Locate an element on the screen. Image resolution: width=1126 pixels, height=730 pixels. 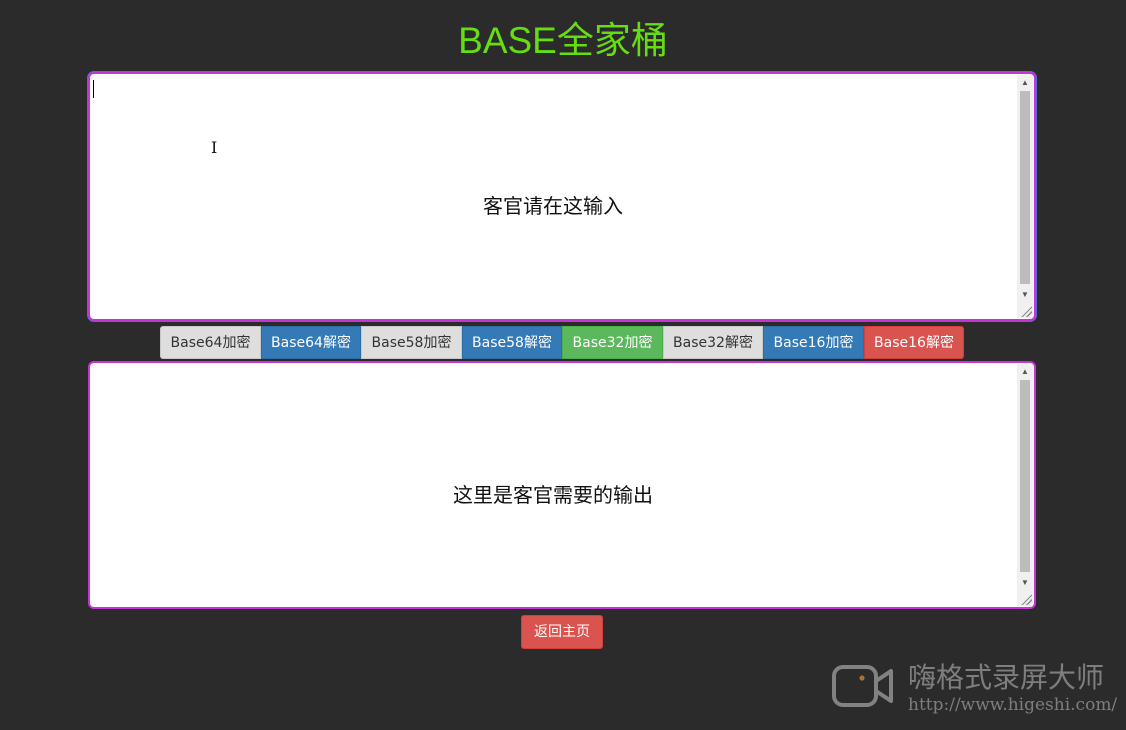
watermark: 嗨格式录屏大师 http://www.higeshi.com/ is located at coordinates (977, 688).